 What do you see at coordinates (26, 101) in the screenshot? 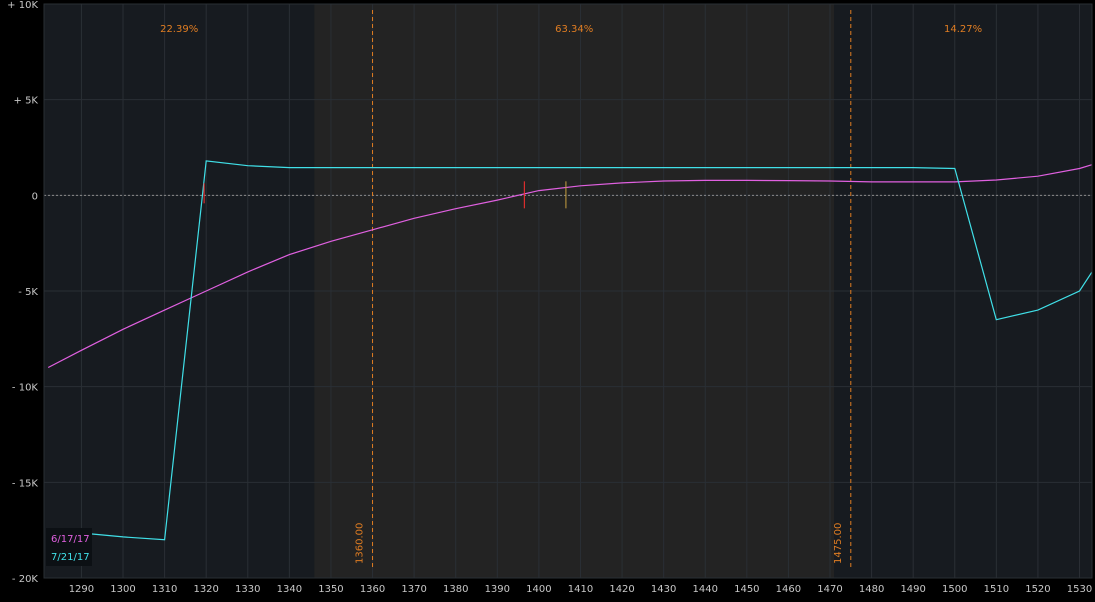
I see `y-tick-label: + 5K` at bounding box center [26, 101].